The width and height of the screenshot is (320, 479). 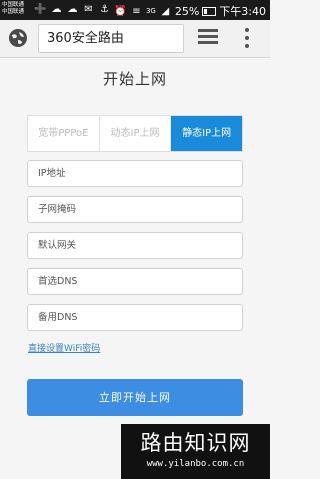 I want to click on watermark: 路由知识网 www.yilanbo.com.cn, so click(x=195, y=451).